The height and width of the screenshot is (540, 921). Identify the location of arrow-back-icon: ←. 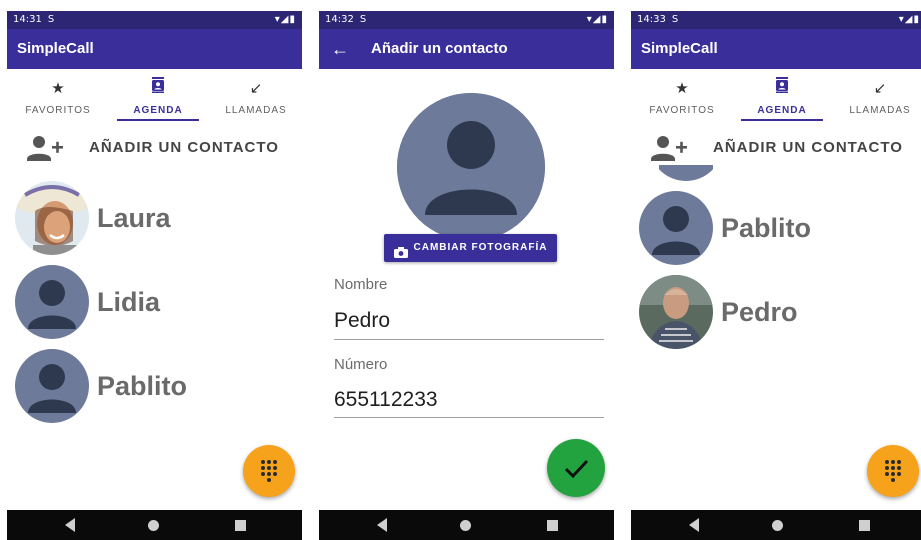
(340, 49).